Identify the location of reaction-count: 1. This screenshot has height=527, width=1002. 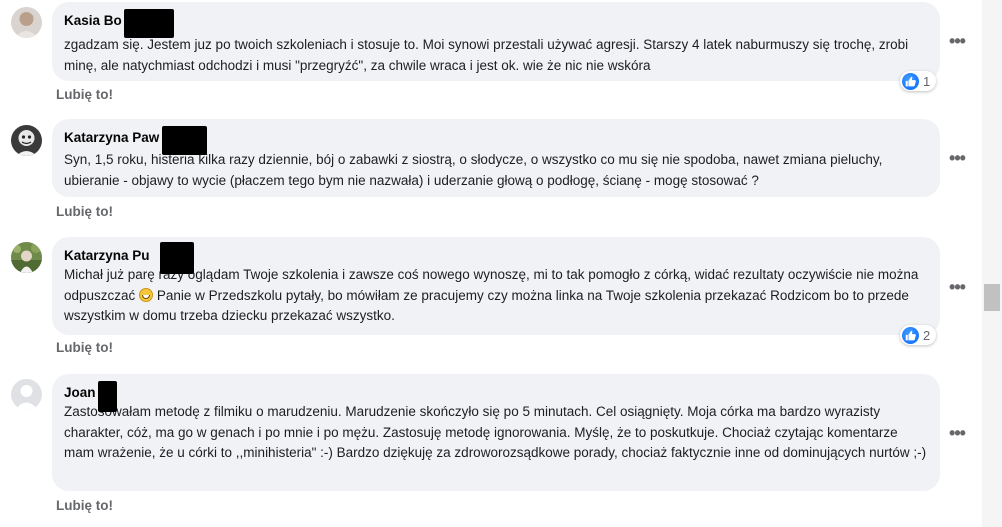
(927, 81).